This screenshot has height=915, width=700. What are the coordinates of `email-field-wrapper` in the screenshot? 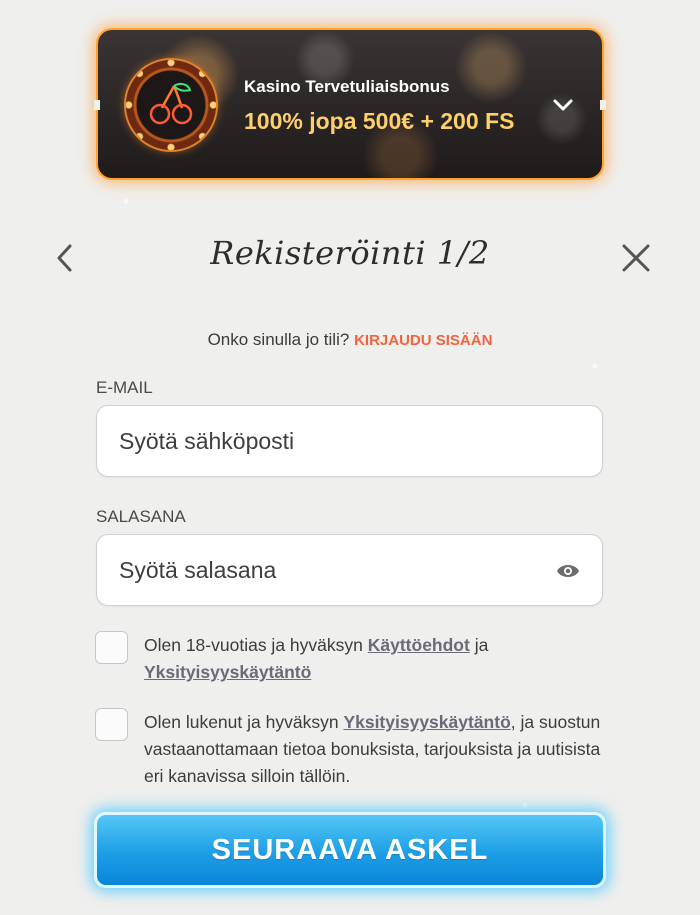 It's located at (349, 441).